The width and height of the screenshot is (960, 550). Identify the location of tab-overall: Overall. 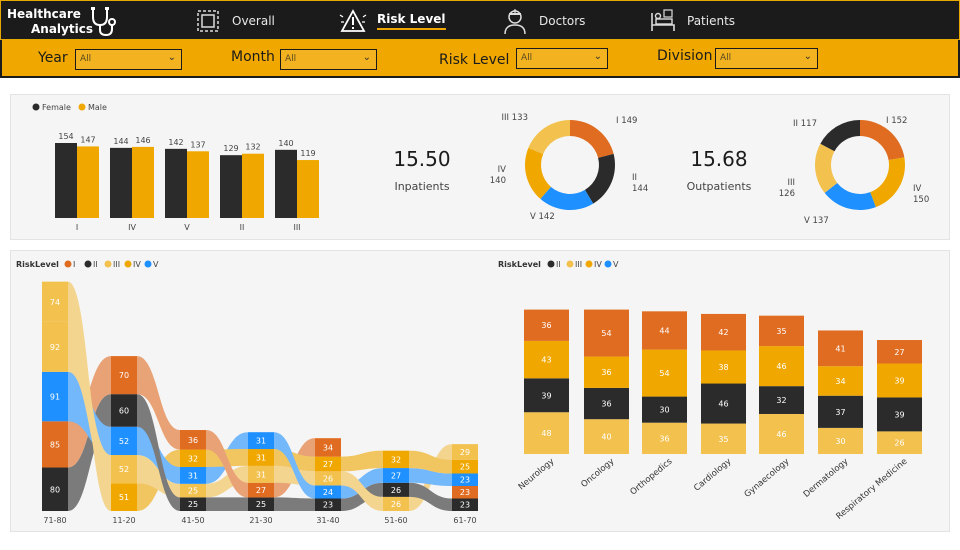
(234, 21).